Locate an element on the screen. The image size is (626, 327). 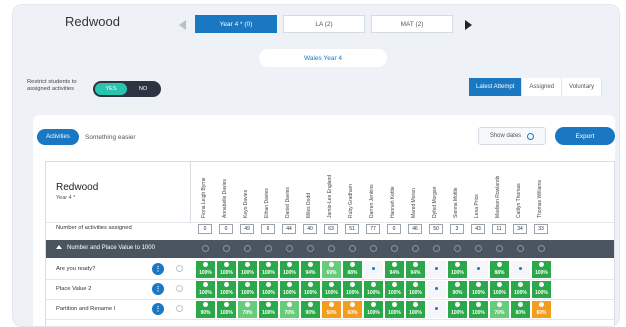
tab-assigned: Assigned is located at coordinates (542, 87).